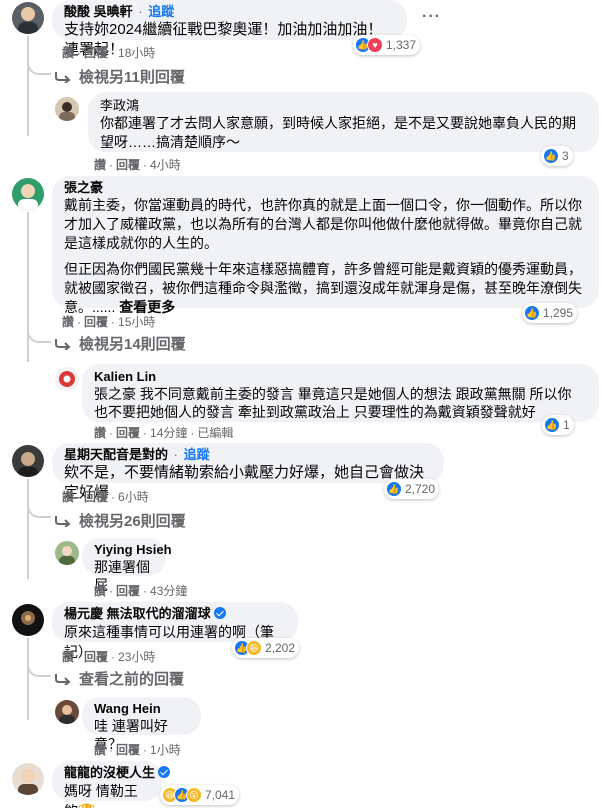 The width and height of the screenshot is (603, 808). I want to click on reaction-count: 👍 1,295, so click(550, 313).